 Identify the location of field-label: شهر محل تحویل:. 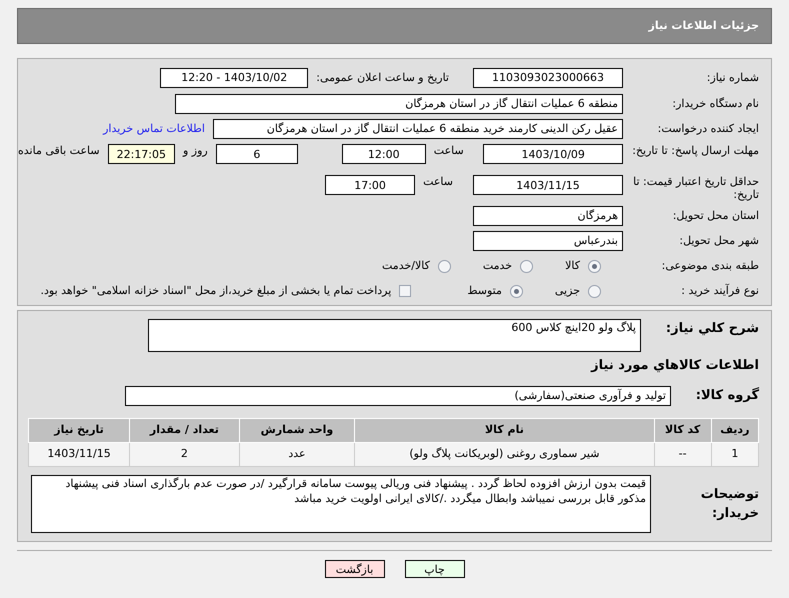
(719, 240).